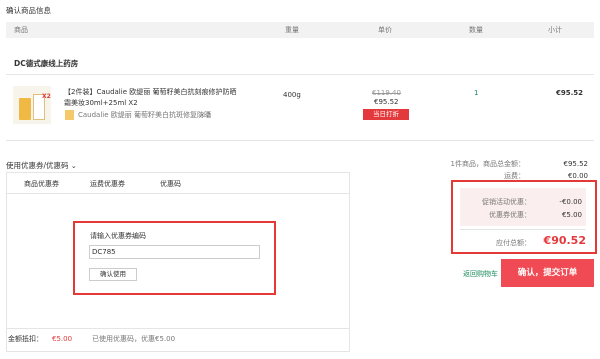 The height and width of the screenshot is (359, 600). What do you see at coordinates (69, 115) in the screenshot?
I see `sub-item-thumb` at bounding box center [69, 115].